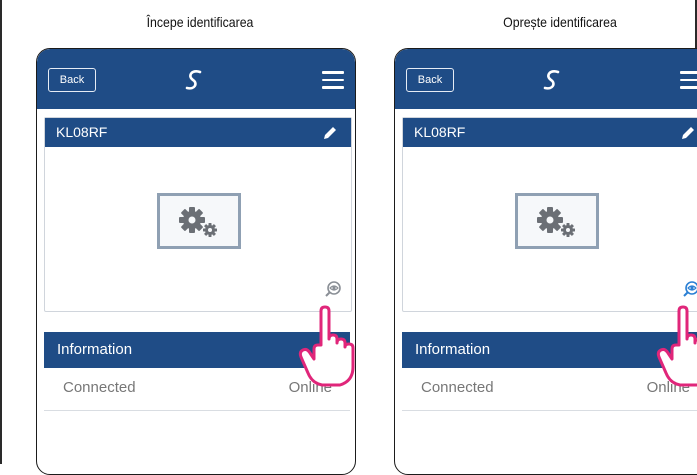 This screenshot has width=697, height=475. What do you see at coordinates (560, 22) in the screenshot?
I see `caption-stop-identify: Oprește identificarea` at bounding box center [560, 22].